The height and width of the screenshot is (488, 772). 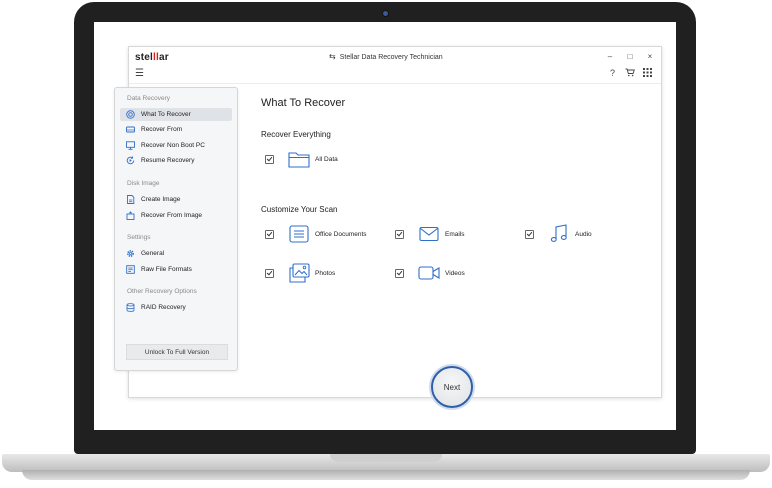 I want to click on window-title: ⇆ Stellar Data Recovery Technician, so click(x=386, y=56).